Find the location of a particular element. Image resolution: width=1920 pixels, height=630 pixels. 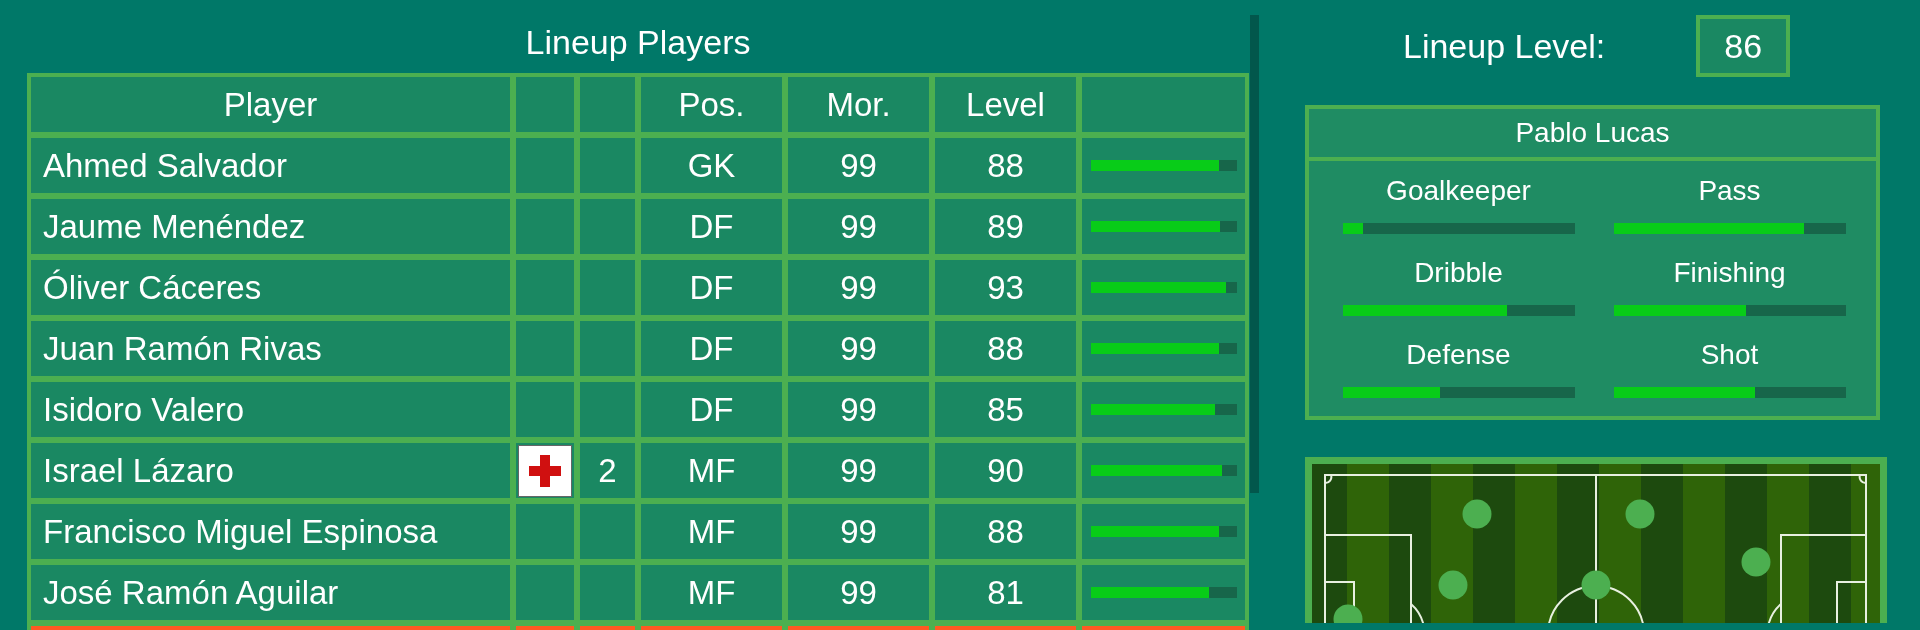

table-cell: Francisco Miguel Espinosa is located at coordinates (270, 531).